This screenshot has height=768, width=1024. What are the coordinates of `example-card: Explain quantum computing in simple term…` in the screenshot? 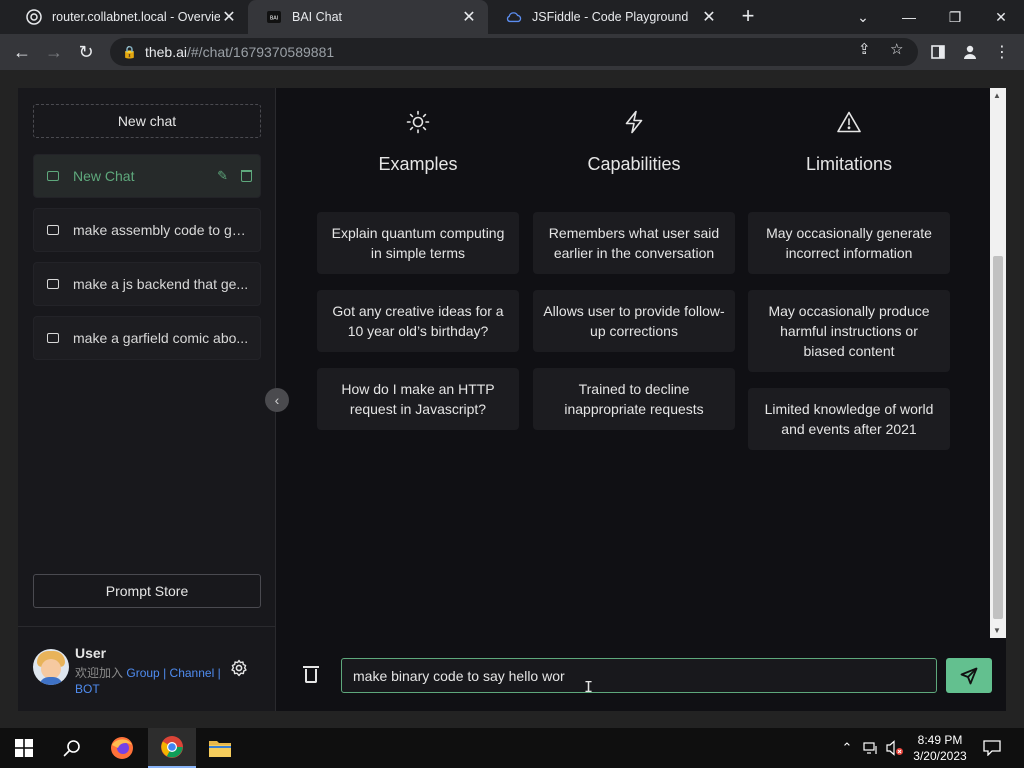 It's located at (418, 243).